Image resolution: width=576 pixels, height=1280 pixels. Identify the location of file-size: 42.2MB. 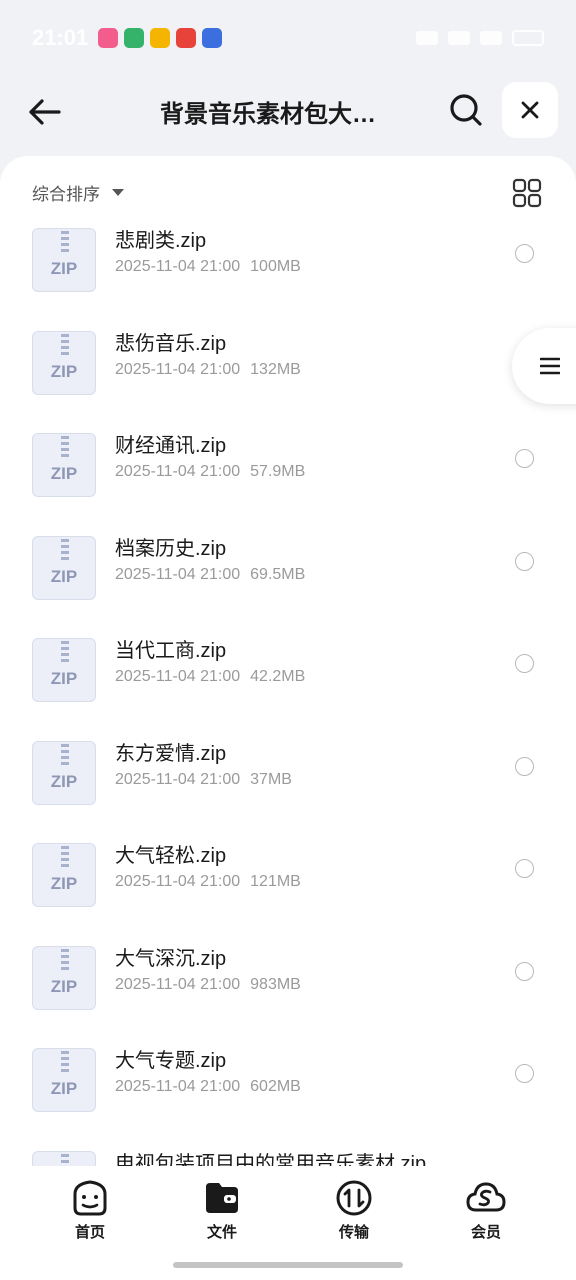
(278, 676).